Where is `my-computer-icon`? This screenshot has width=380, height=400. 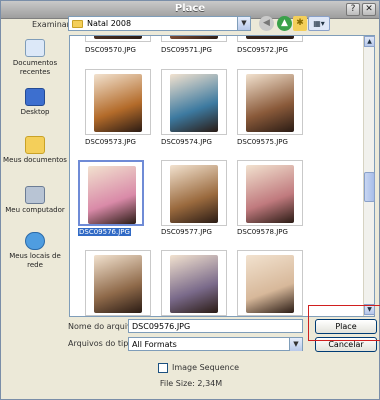
my-computer-icon is located at coordinates (35, 195).